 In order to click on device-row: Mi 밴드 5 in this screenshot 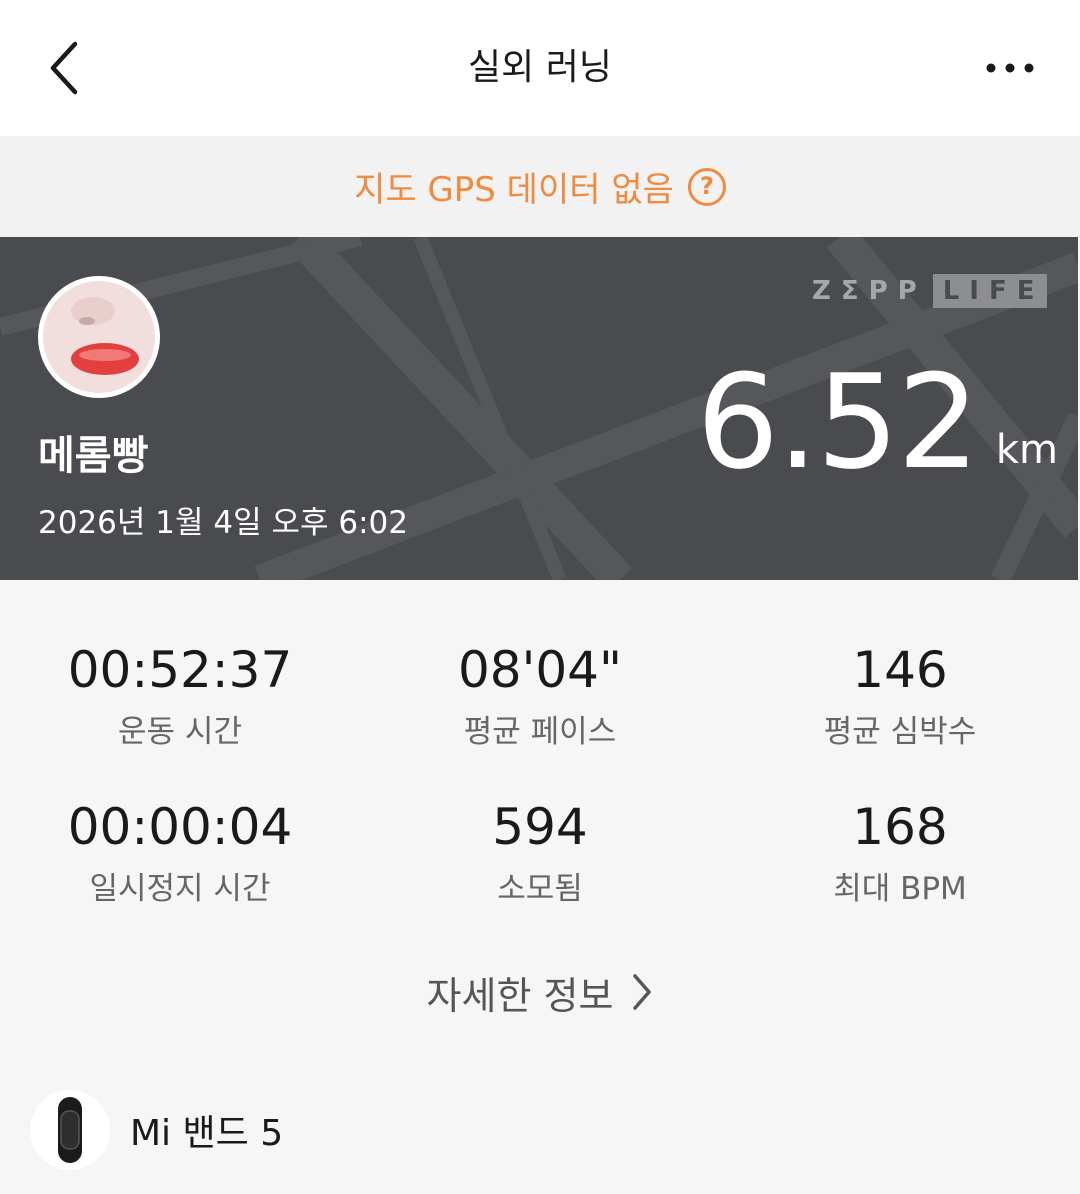, I will do `click(540, 1130)`.